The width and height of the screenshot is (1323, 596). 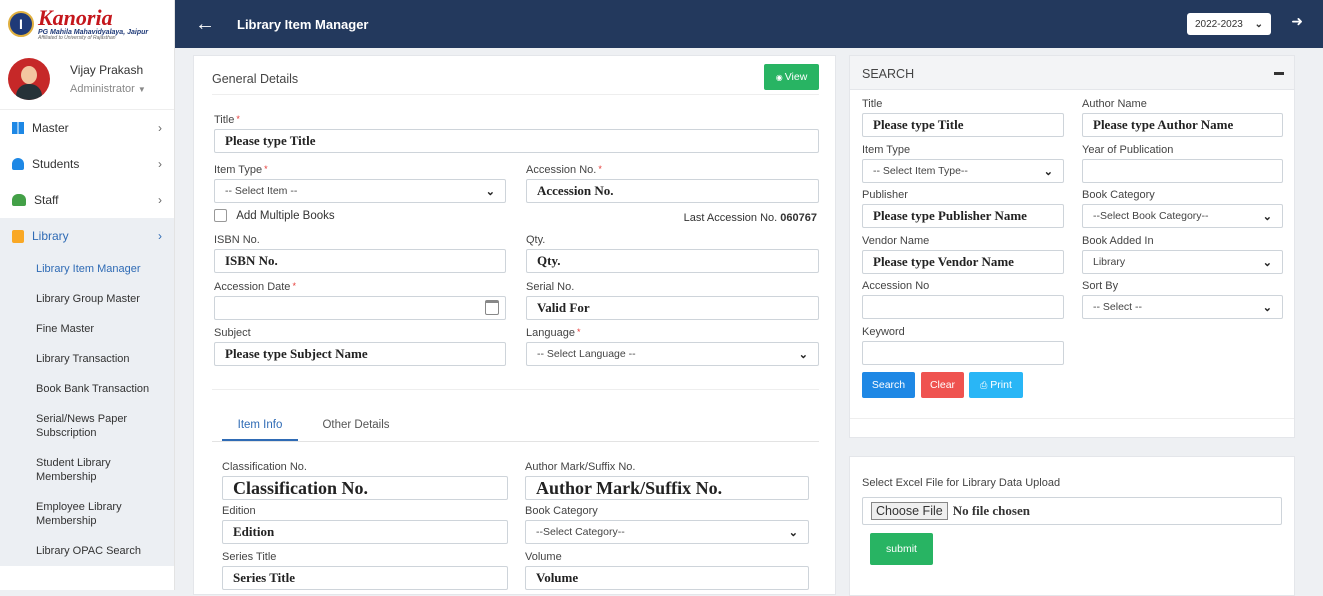 What do you see at coordinates (205, 24) in the screenshot?
I see `back-arrow-icon: ←` at bounding box center [205, 24].